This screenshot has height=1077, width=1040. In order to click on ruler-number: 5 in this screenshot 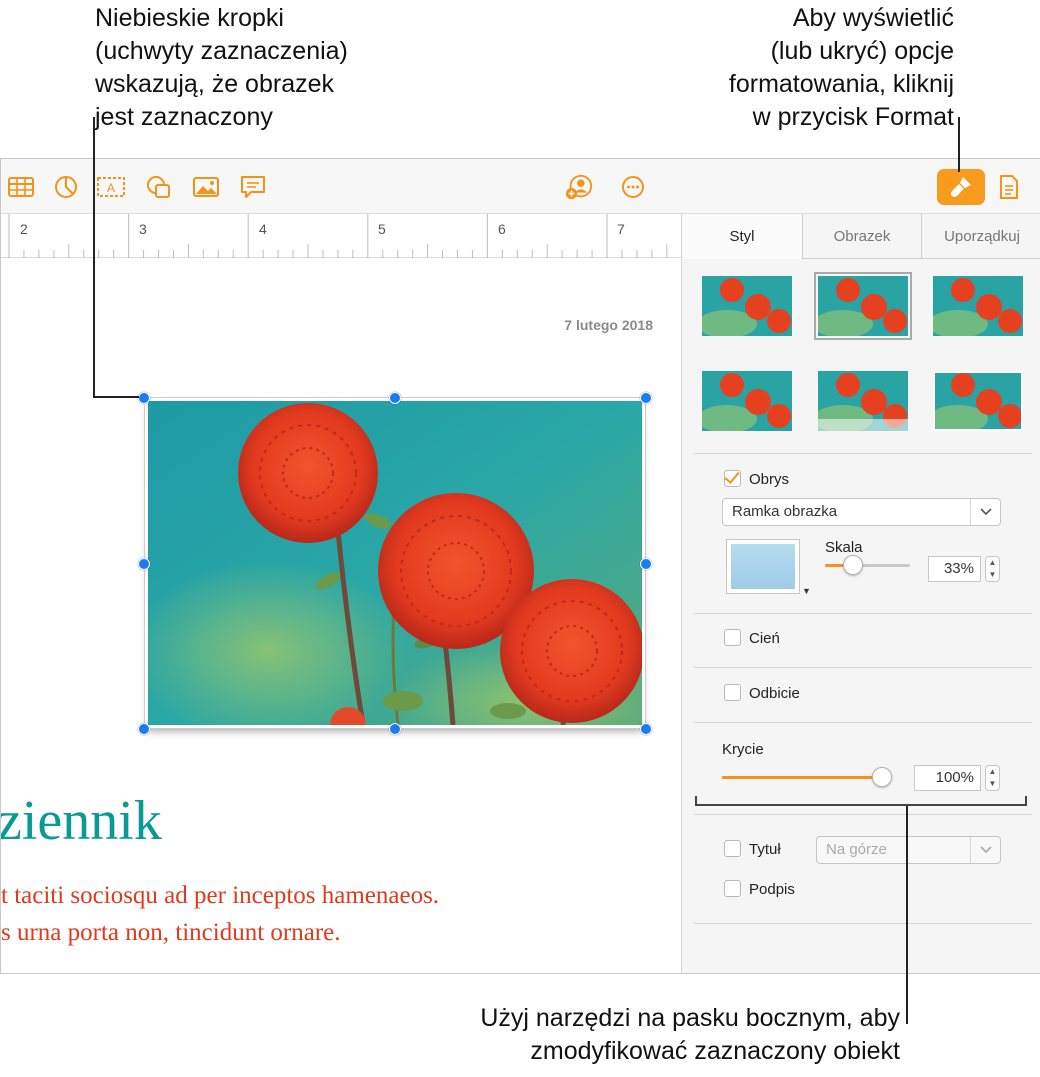, I will do `click(382, 229)`.